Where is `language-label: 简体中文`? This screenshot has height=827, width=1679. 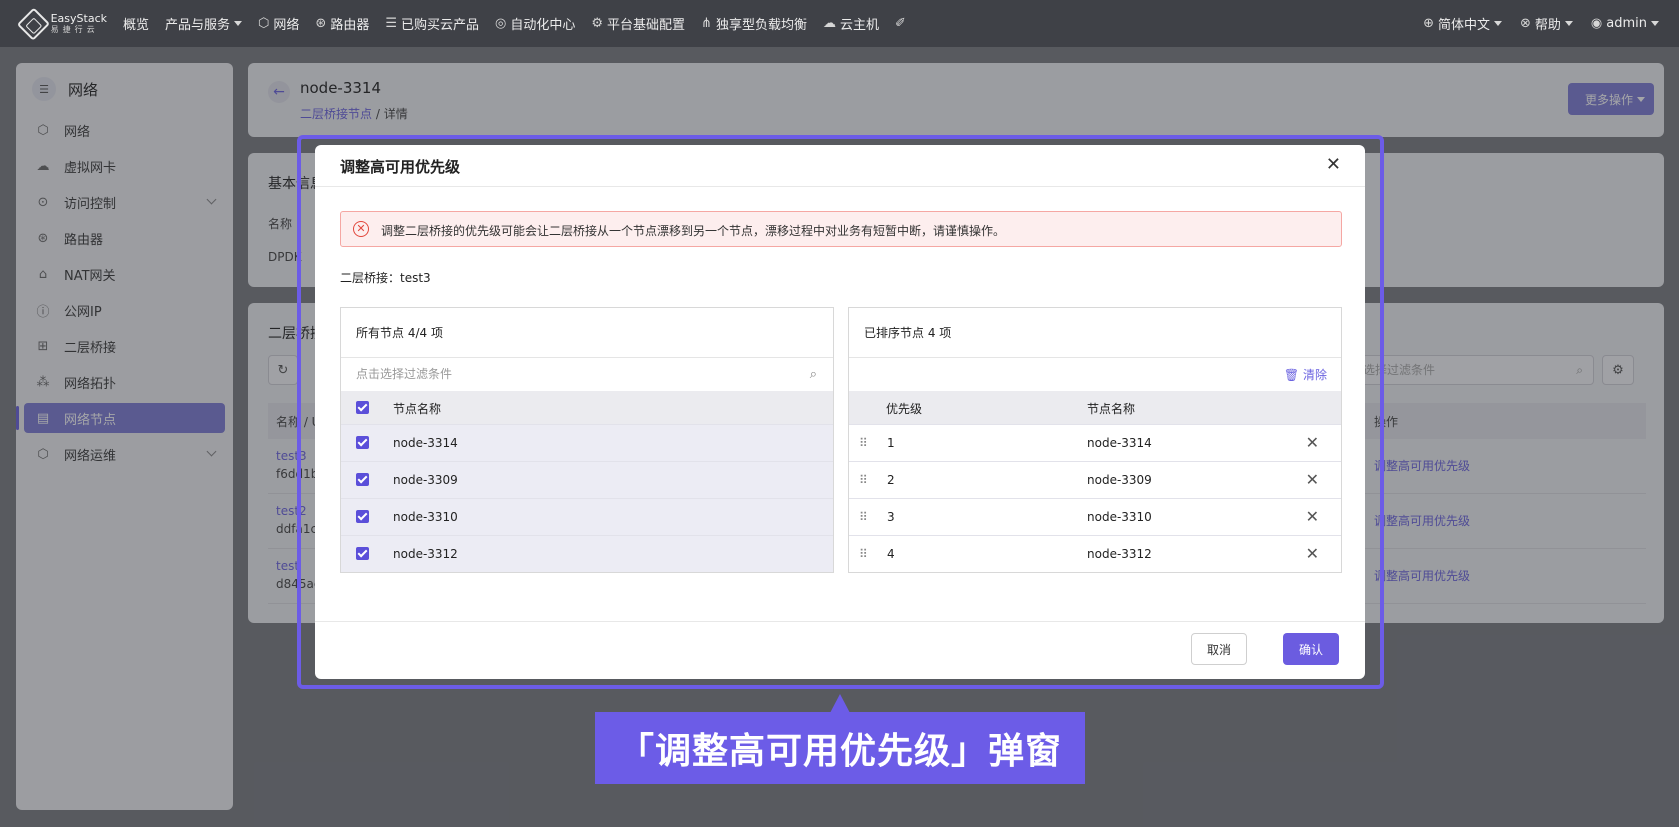 language-label: 简体中文 is located at coordinates (1463, 25).